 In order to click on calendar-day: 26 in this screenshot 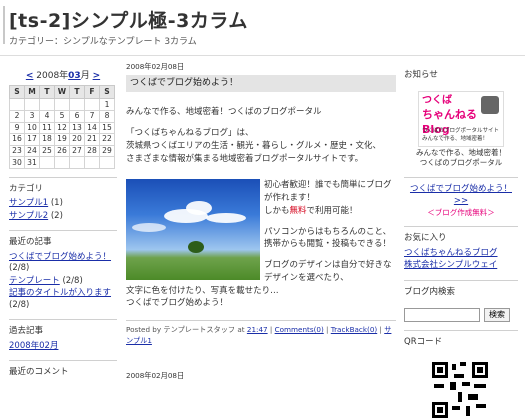, I will do `click(62, 151)`.